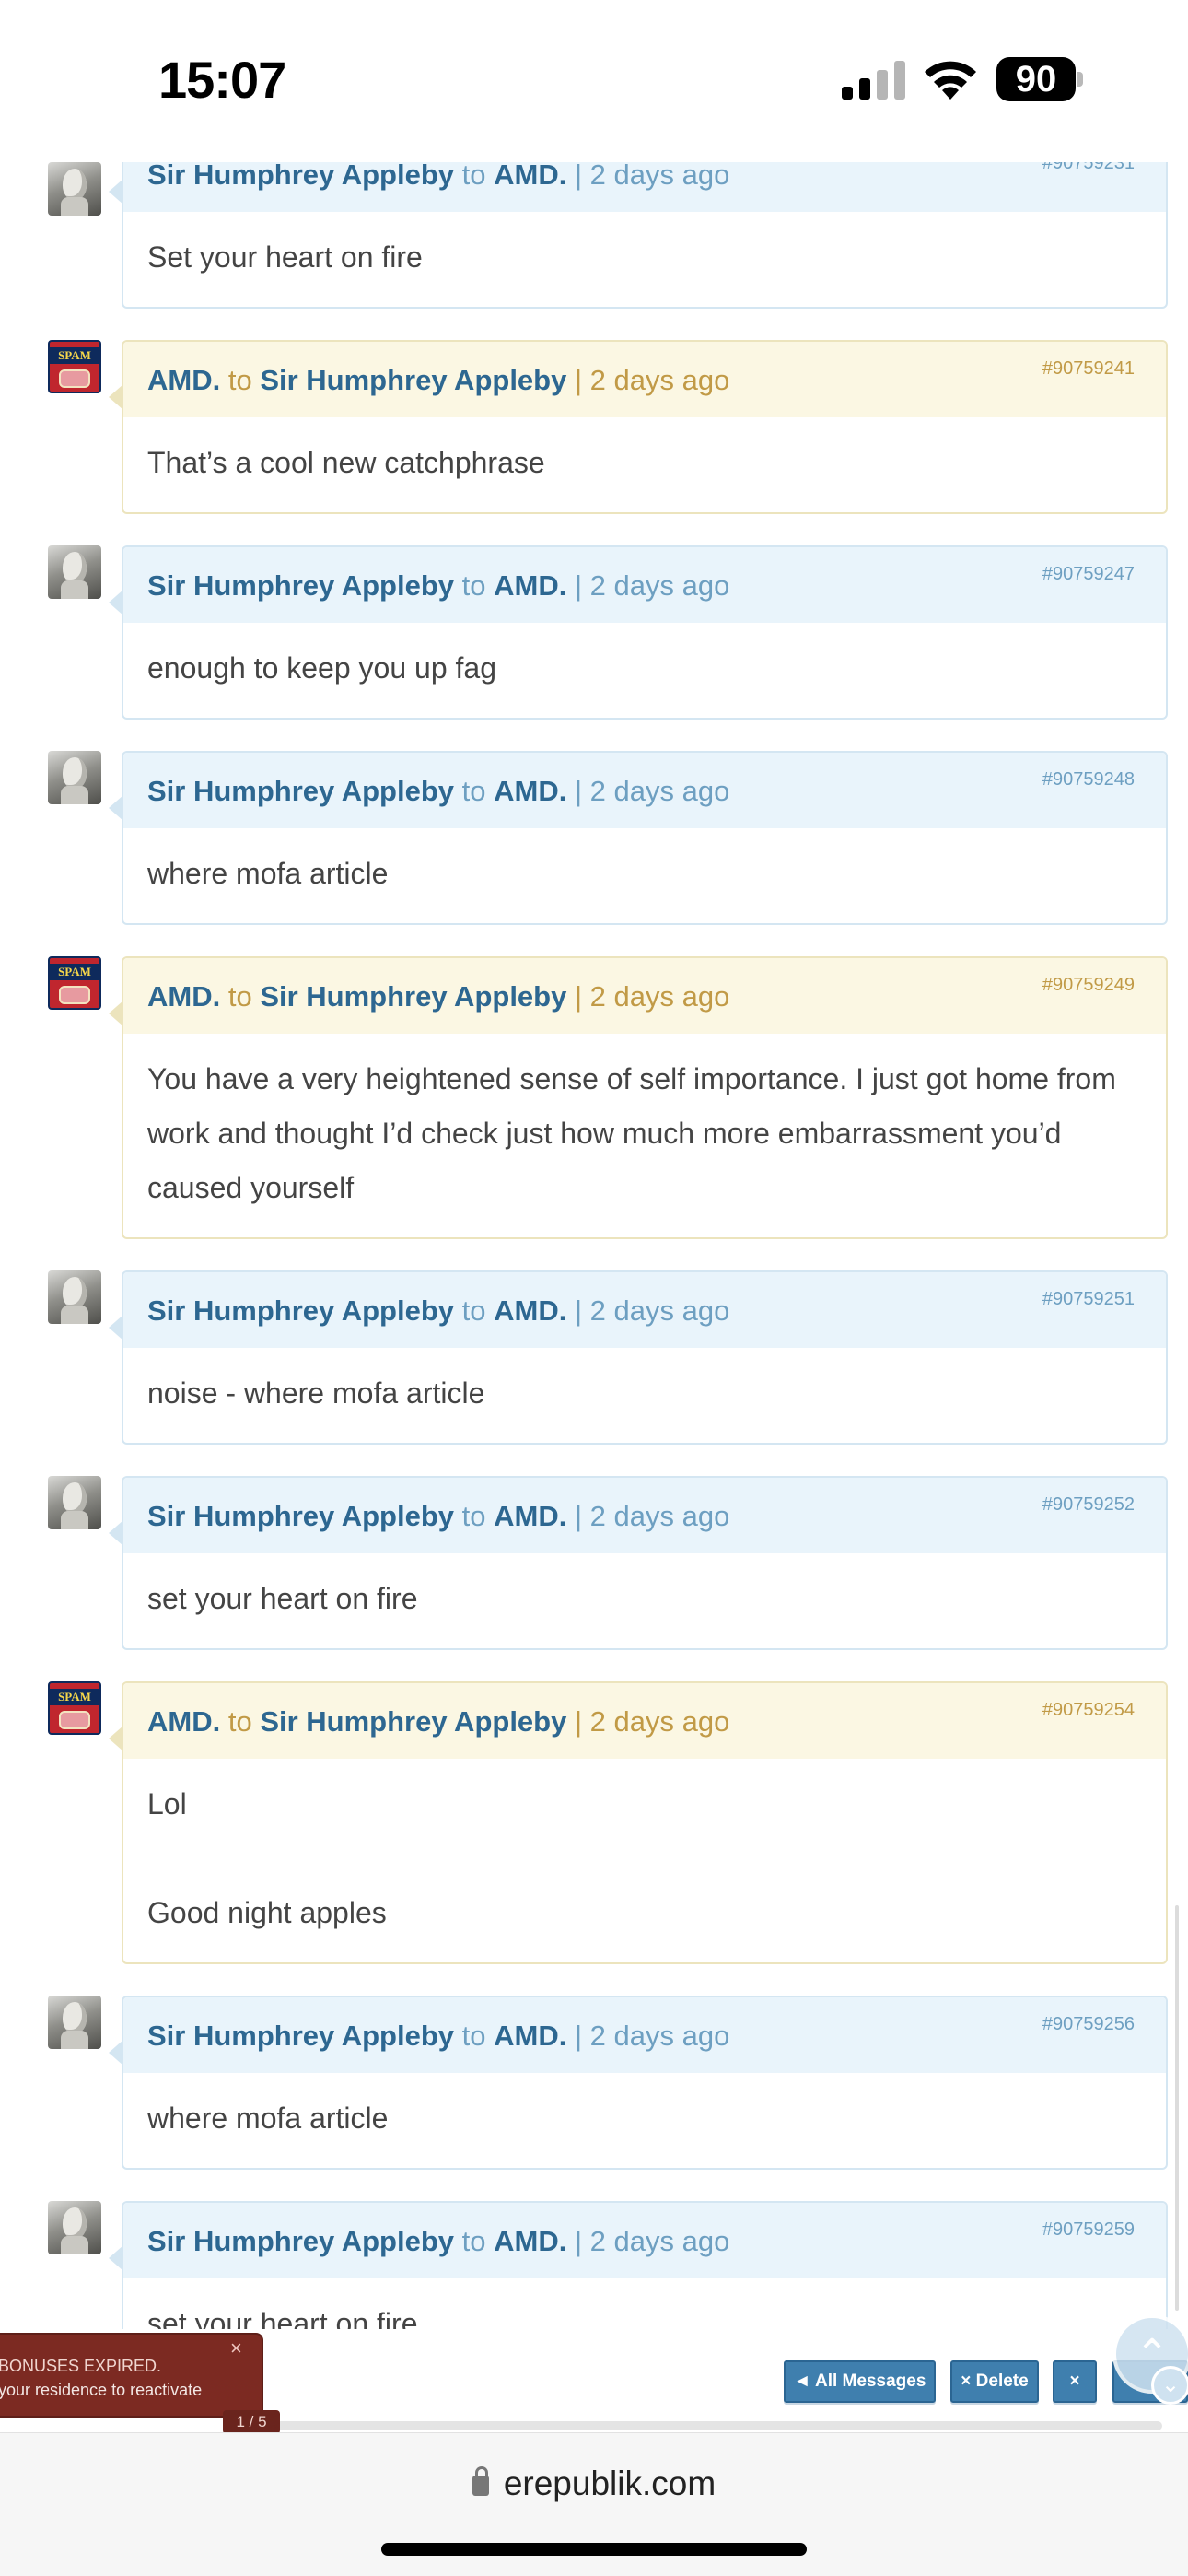 This screenshot has height=2576, width=1188. What do you see at coordinates (1088, 2024) in the screenshot?
I see `message-id-link: #90759256` at bounding box center [1088, 2024].